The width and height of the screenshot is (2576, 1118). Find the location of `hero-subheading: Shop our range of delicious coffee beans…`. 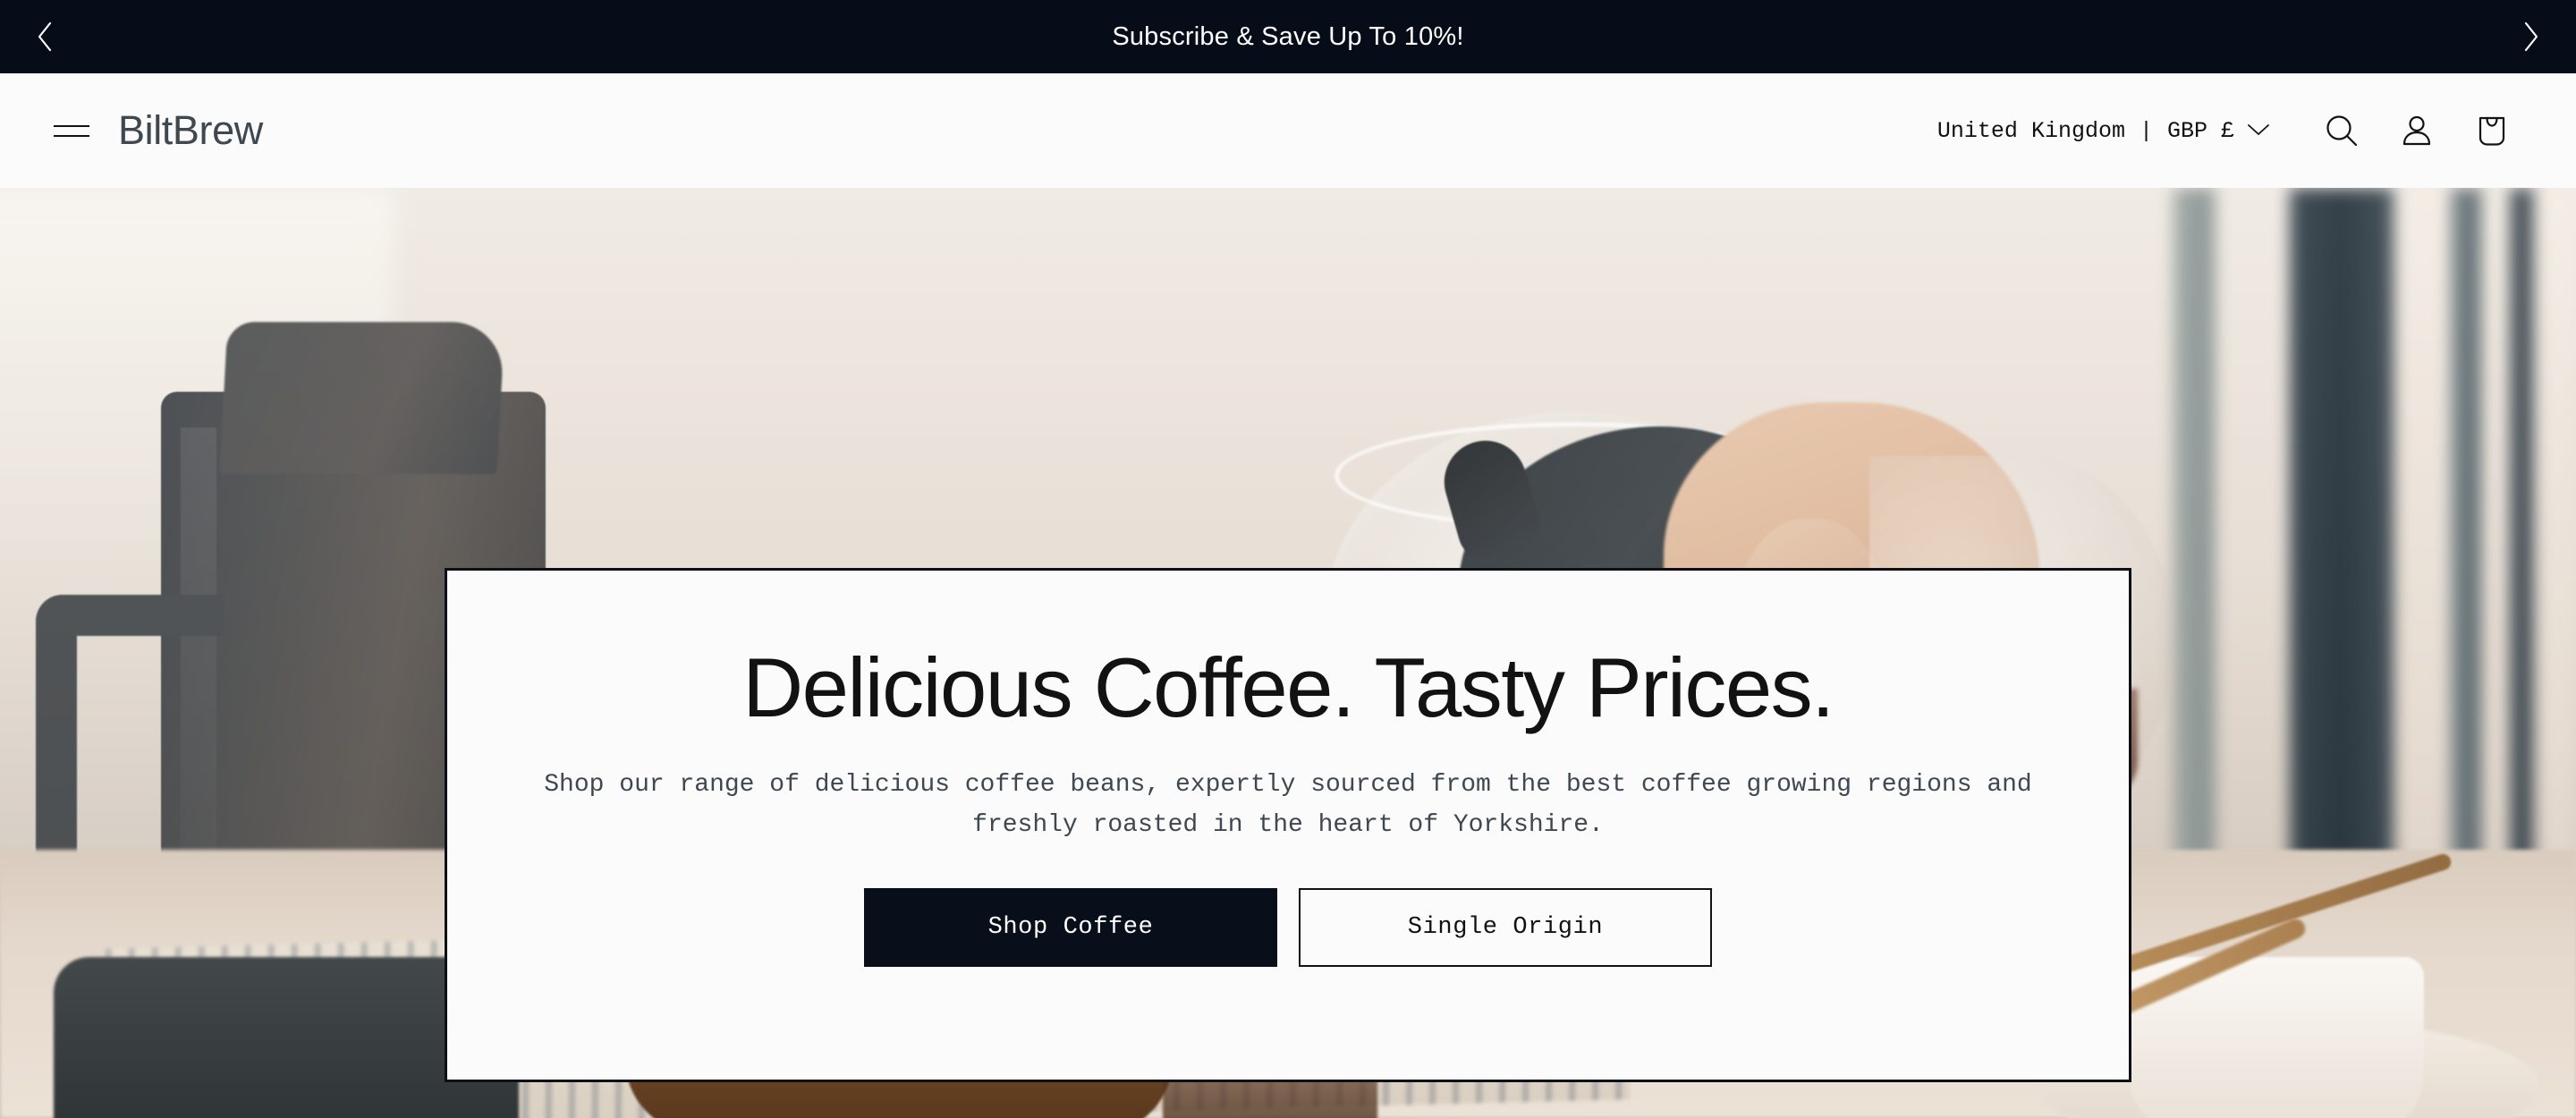

hero-subheading: Shop our range of delicious coffee beans… is located at coordinates (1288, 805).